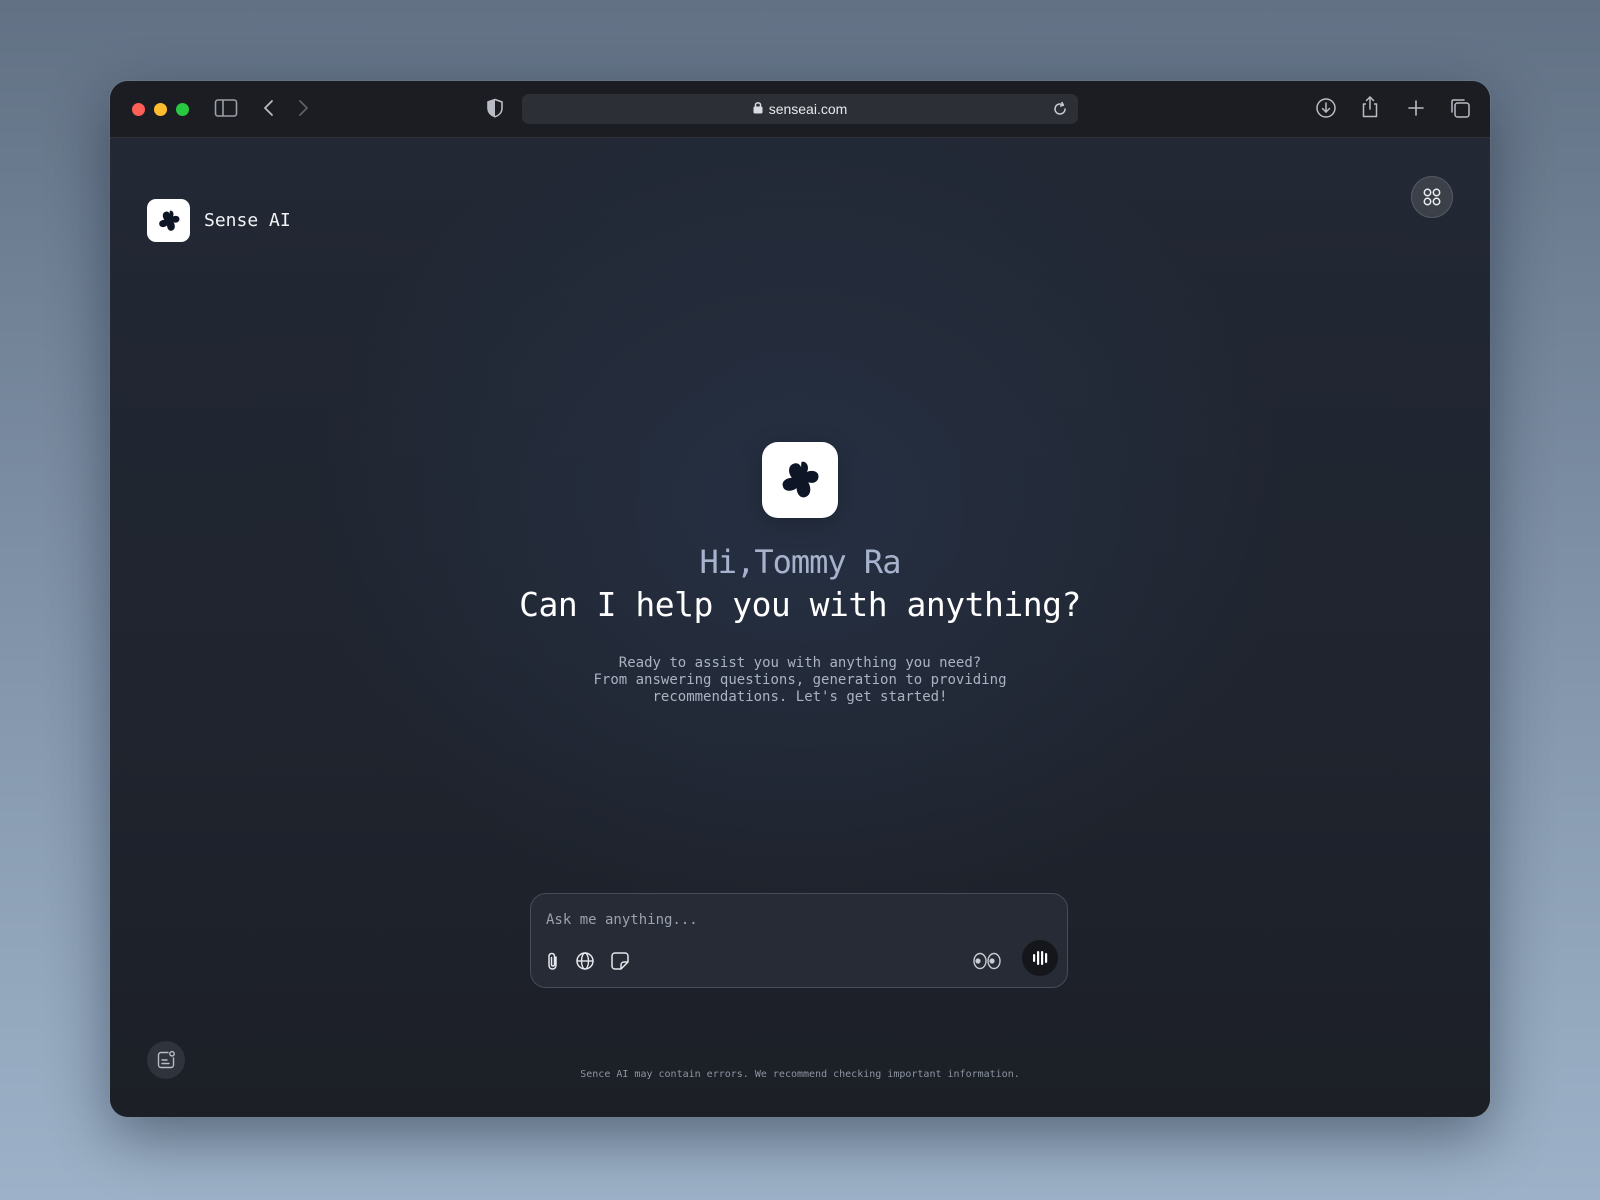  I want to click on download-icon, so click(1326, 108).